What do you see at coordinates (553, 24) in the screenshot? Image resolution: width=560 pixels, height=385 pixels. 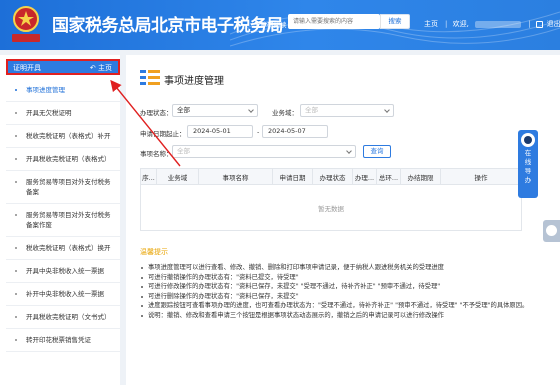 I see `exit-link: 退出` at bounding box center [553, 24].